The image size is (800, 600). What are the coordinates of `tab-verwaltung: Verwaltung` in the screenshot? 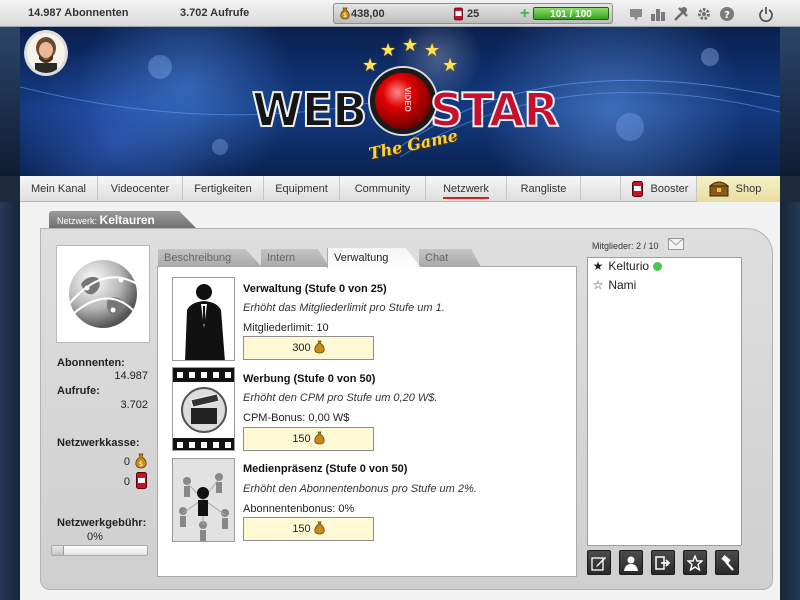 It's located at (374, 258).